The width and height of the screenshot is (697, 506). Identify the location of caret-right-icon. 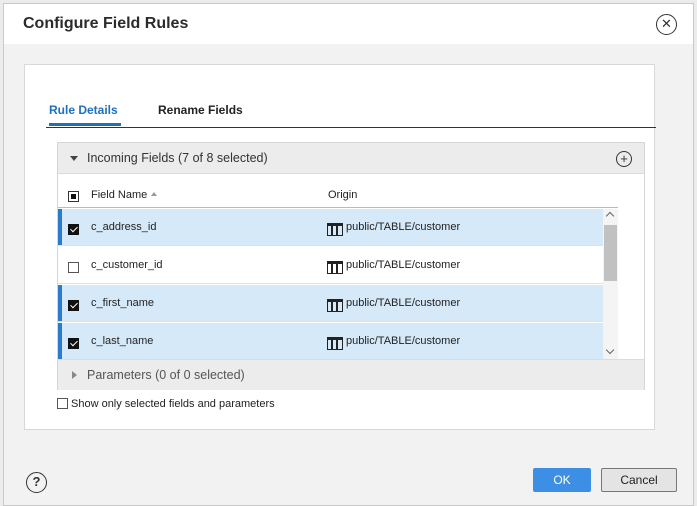
(74, 375).